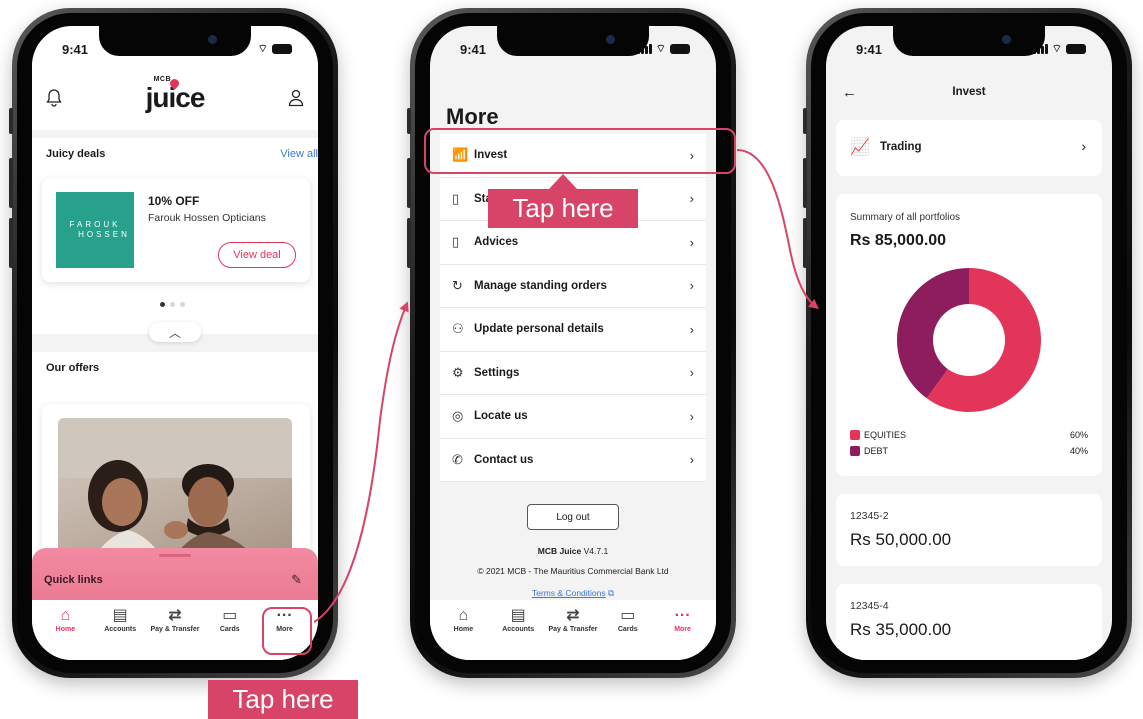 Image resolution: width=1143 pixels, height=719 pixels. Describe the element at coordinates (683, 633) in the screenshot. I see `tab-more: ··· More` at that location.